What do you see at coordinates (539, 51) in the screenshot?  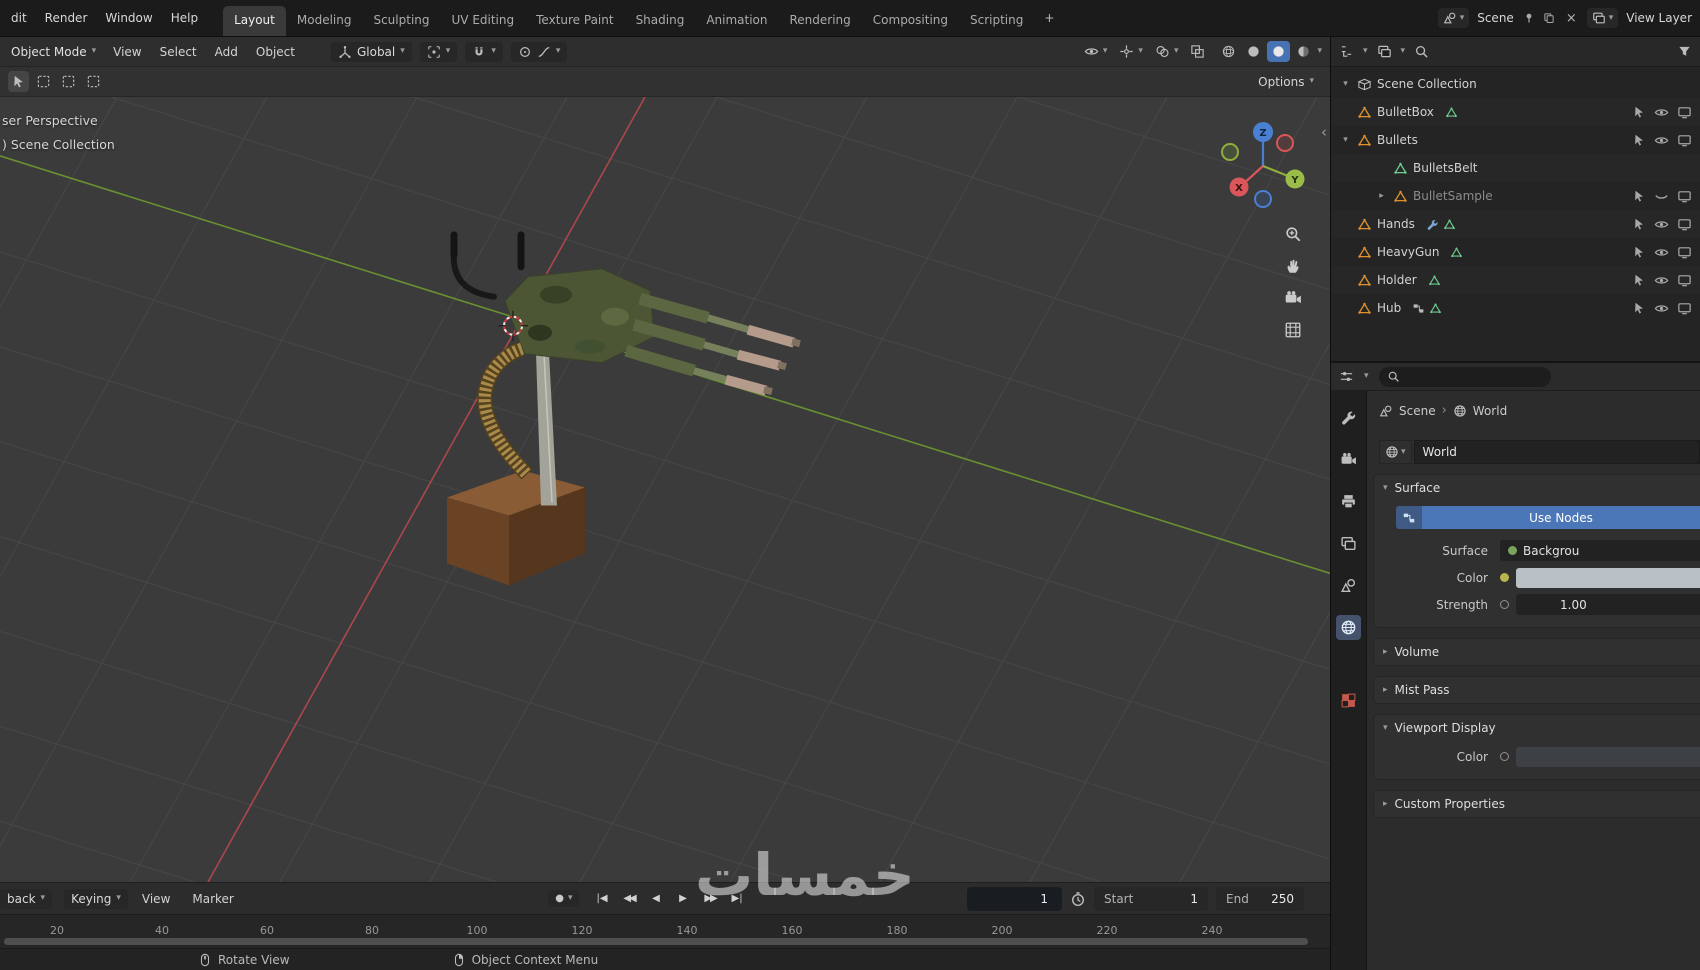 I see `proportional-editing-toggle: ▾` at bounding box center [539, 51].